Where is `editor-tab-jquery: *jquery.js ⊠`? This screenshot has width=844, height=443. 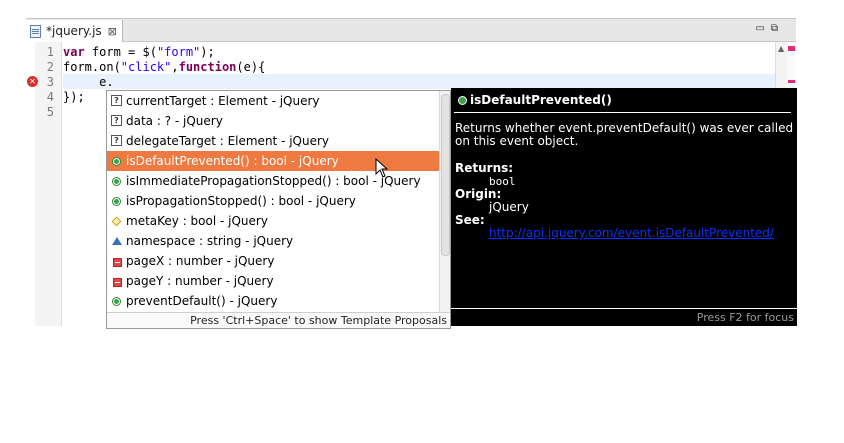 editor-tab-jquery: *jquery.js ⊠ is located at coordinates (74, 31).